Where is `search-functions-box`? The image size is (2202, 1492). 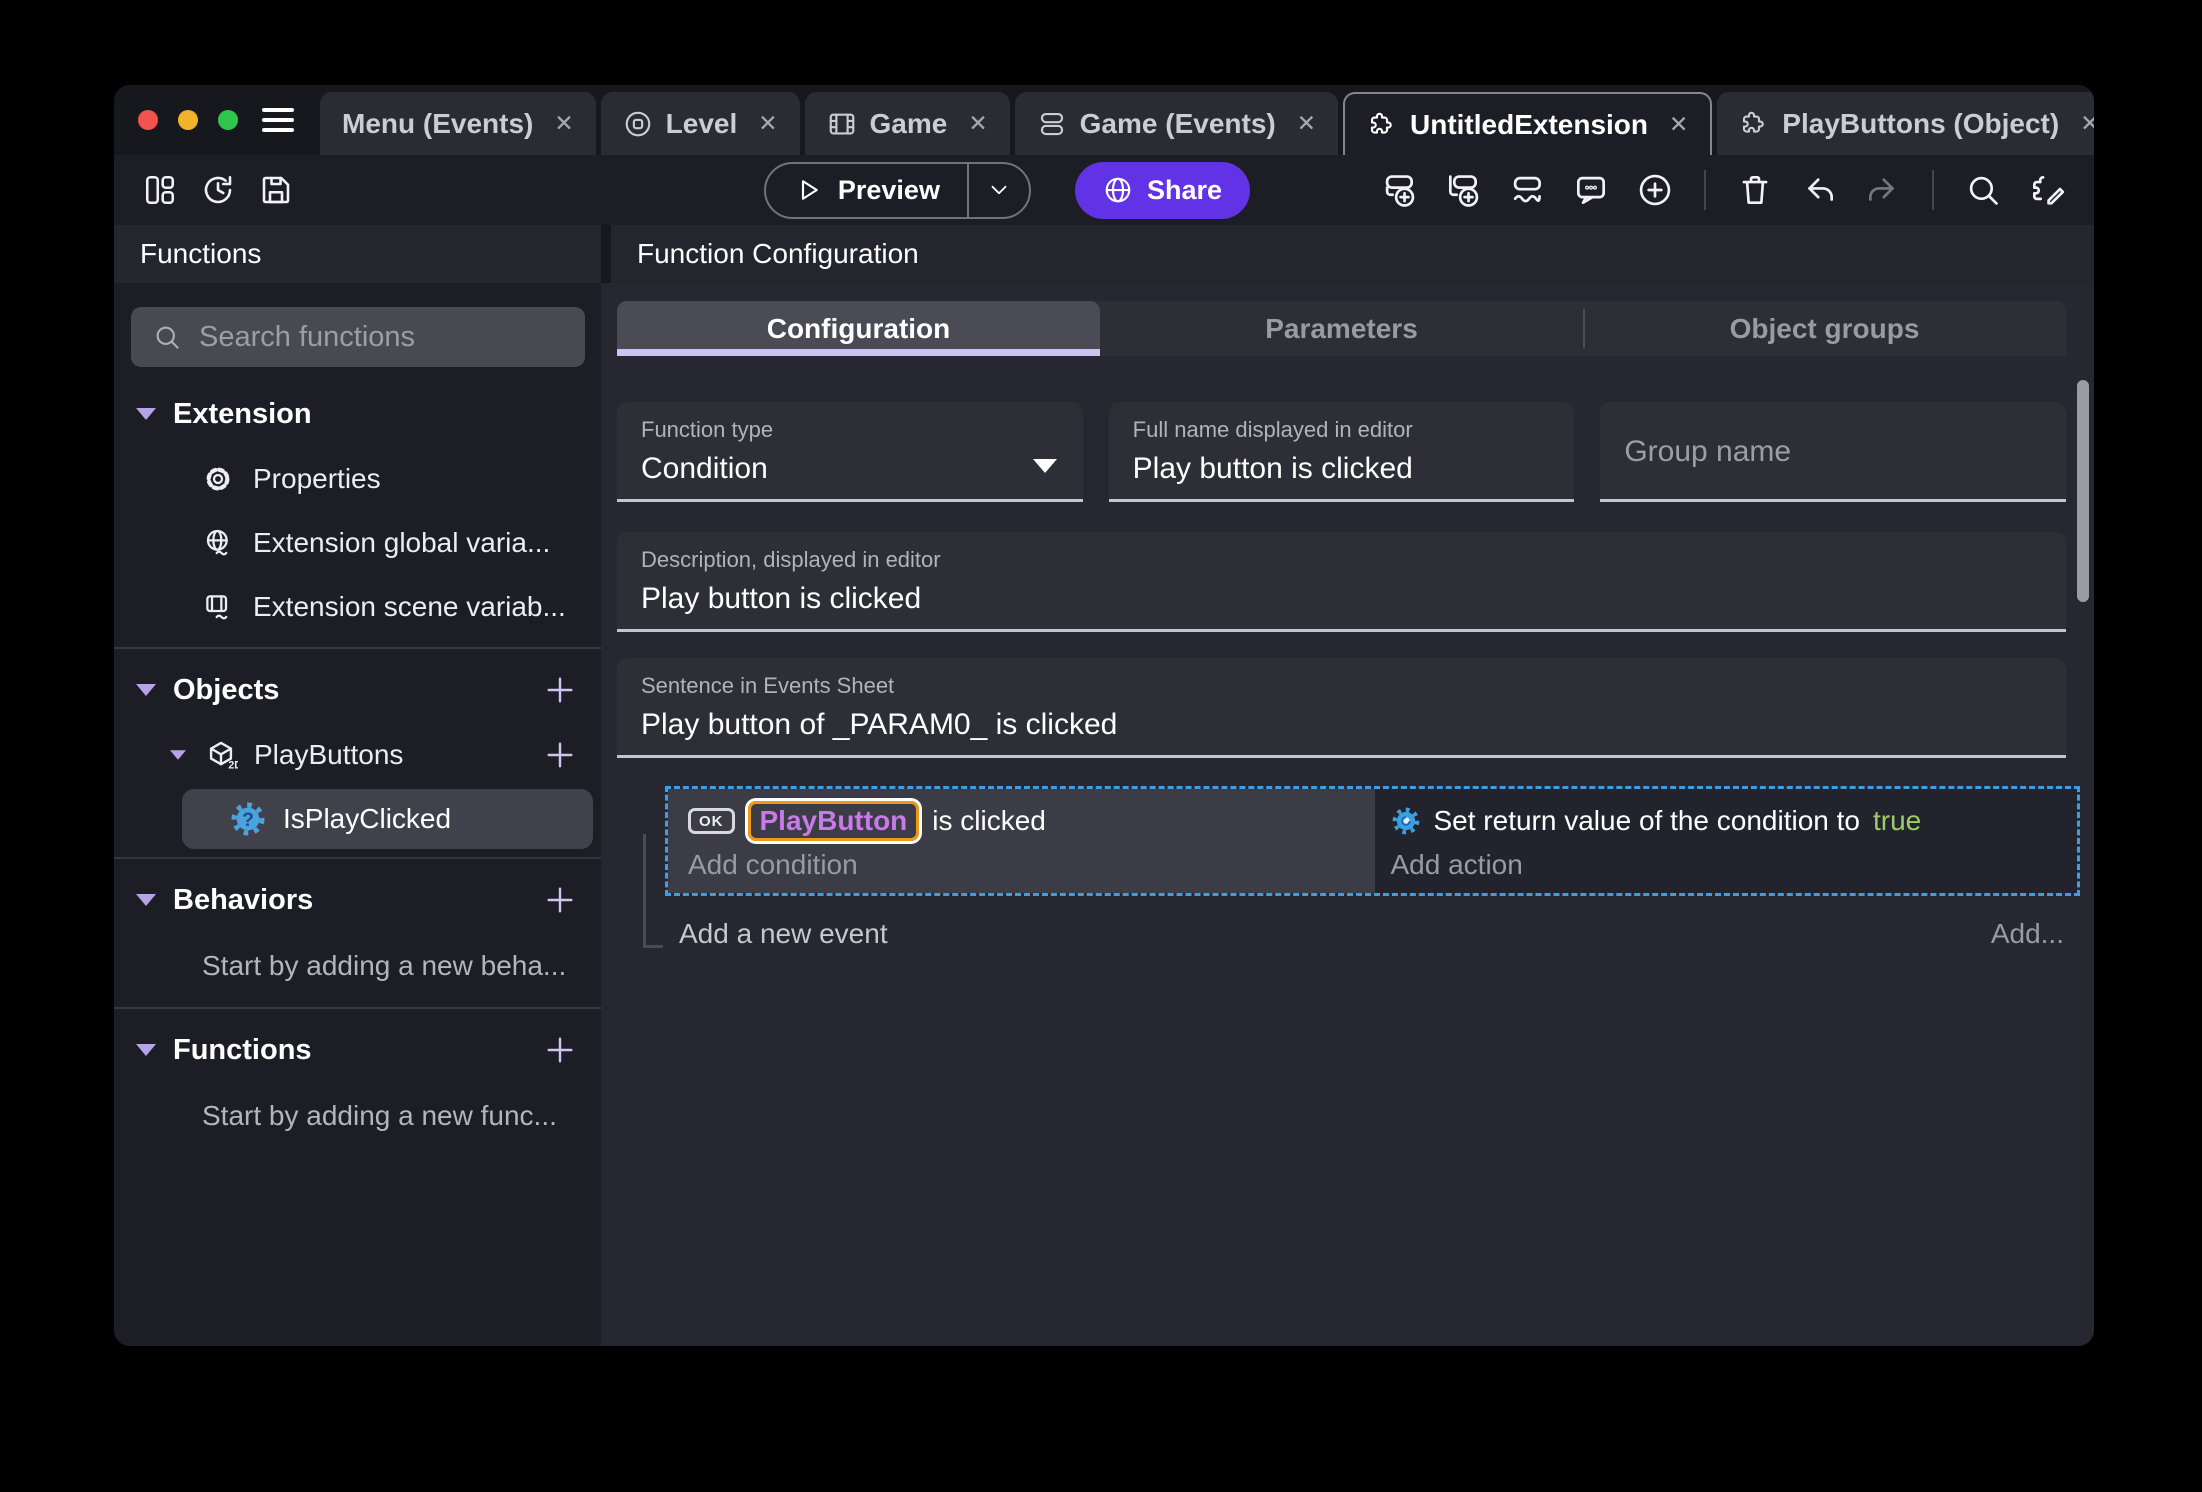
search-functions-box is located at coordinates (358, 337).